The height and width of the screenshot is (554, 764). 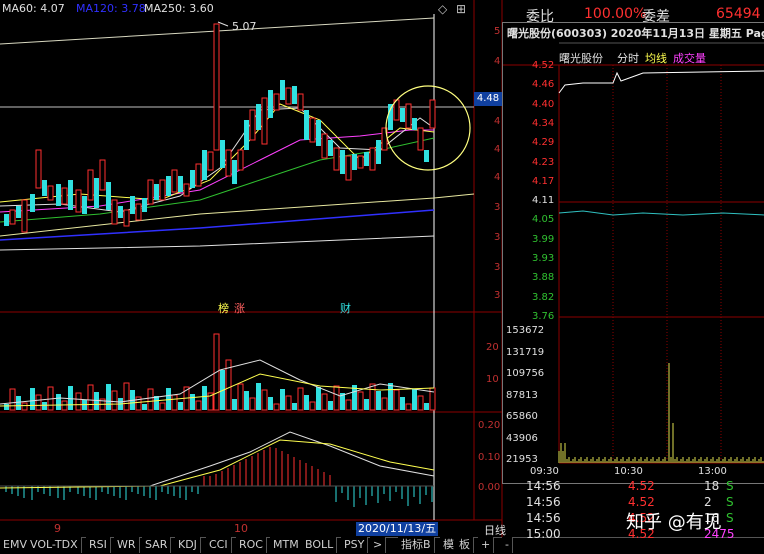 I want to click on tab-boll: BOLL, so click(x=320, y=545).